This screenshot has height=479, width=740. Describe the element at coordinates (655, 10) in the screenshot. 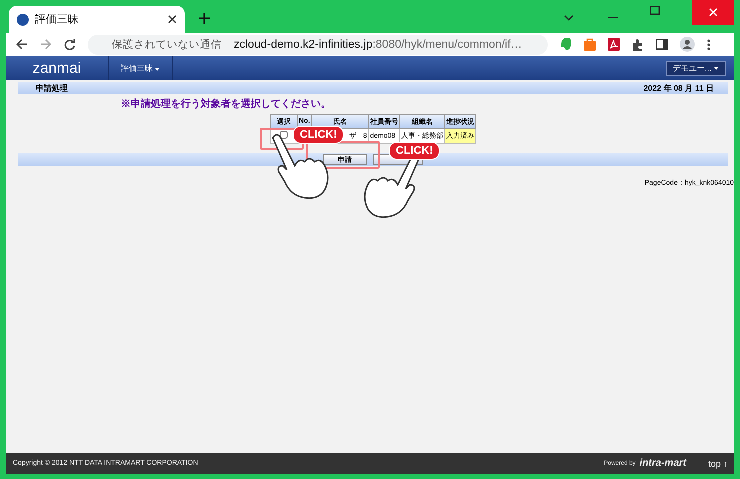

I see `maximize-icon` at that location.